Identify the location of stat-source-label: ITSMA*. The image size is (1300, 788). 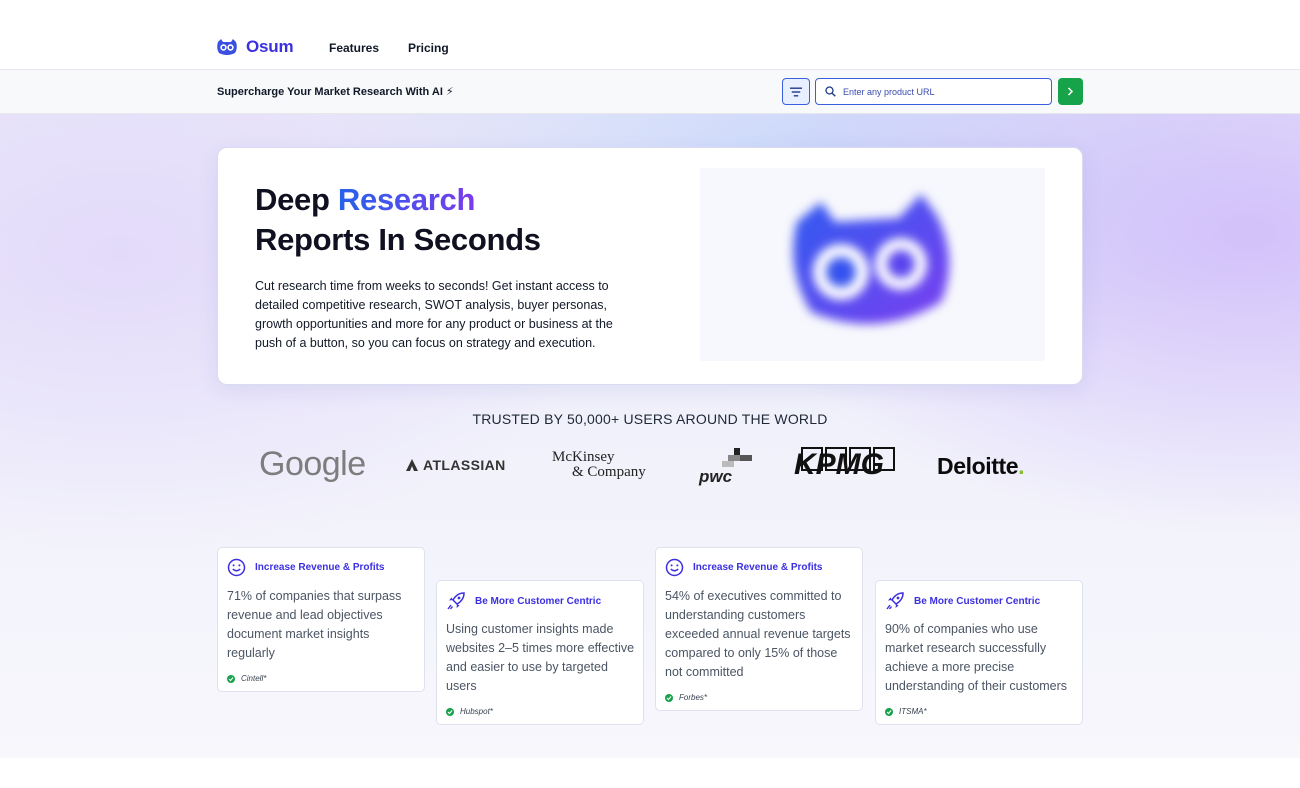
(913, 711).